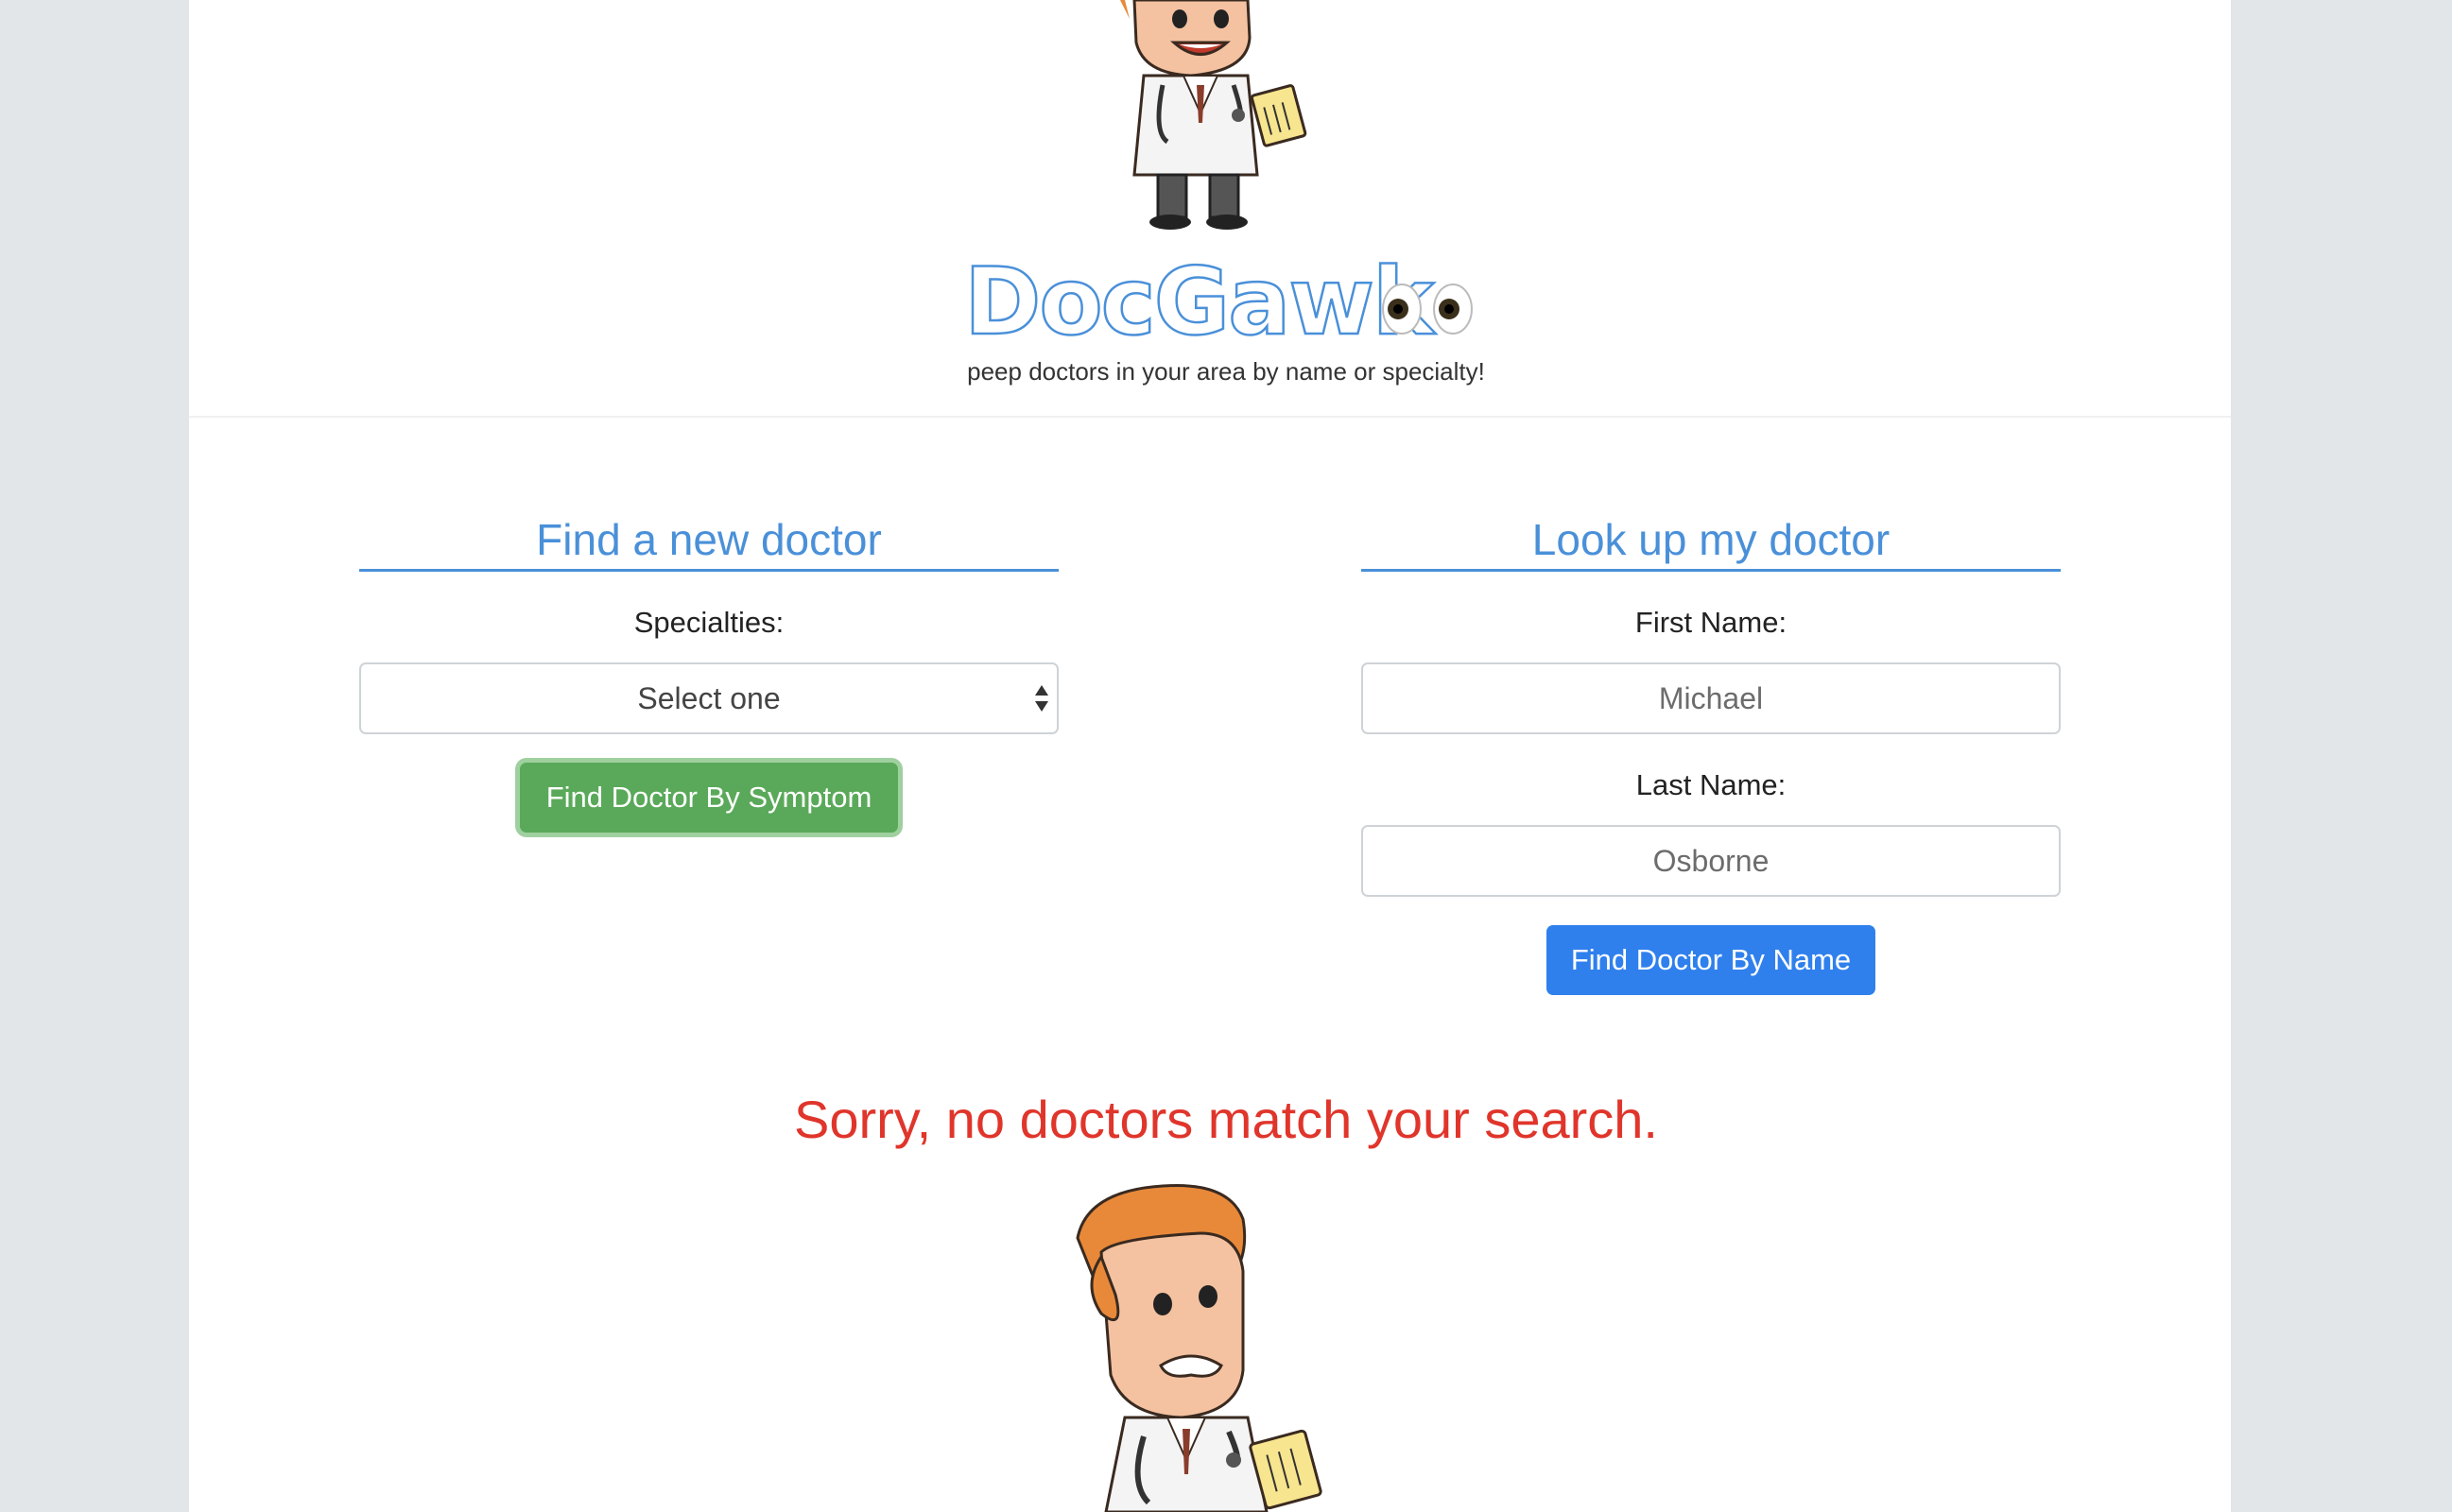 Image resolution: width=2452 pixels, height=1512 pixels. Describe the element at coordinates (1710, 960) in the screenshot. I see `find-by-name-button: Find Doctor By Name` at that location.